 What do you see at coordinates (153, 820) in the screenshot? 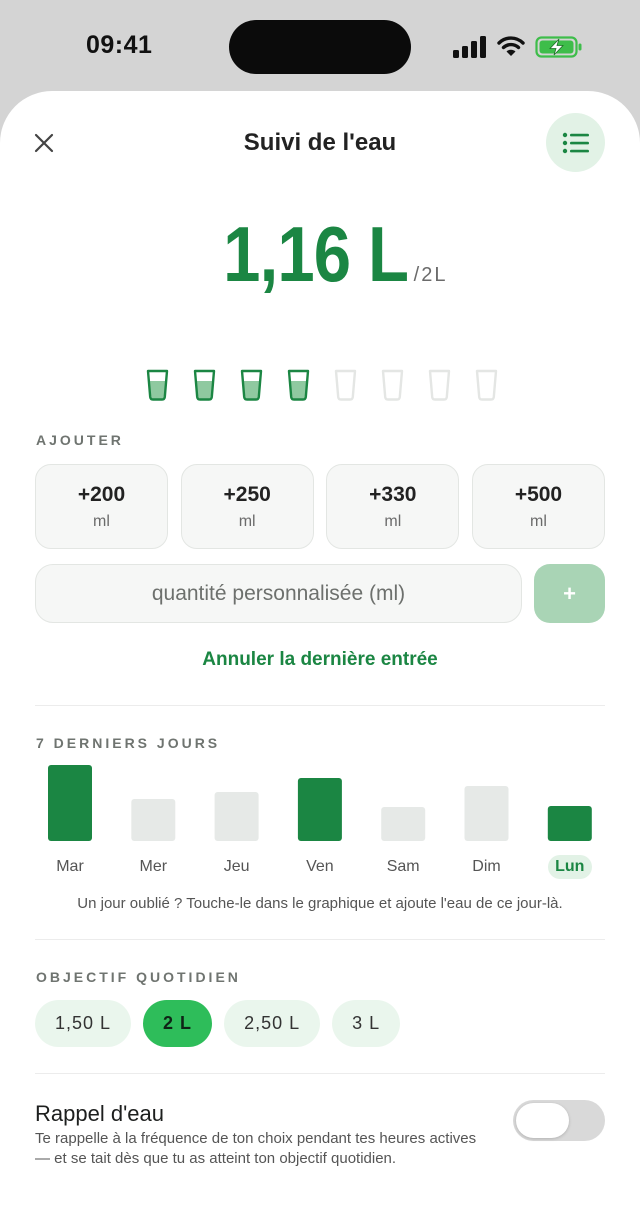
I see `chart-bar-mer` at bounding box center [153, 820].